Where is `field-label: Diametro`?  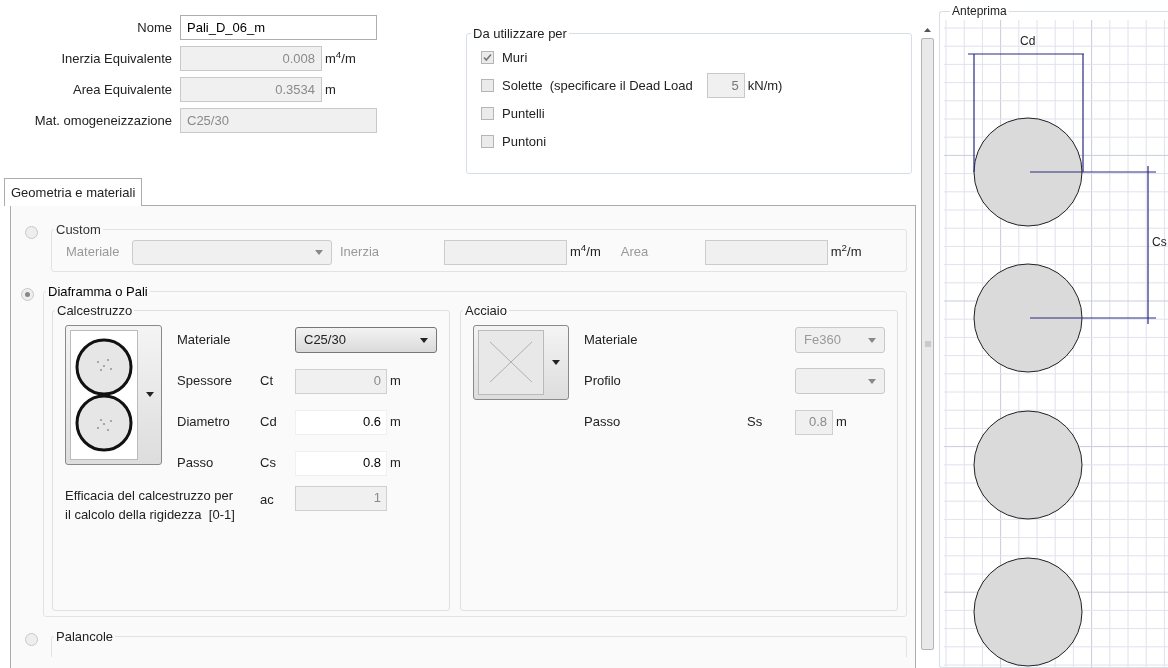
field-label: Diametro is located at coordinates (204, 422).